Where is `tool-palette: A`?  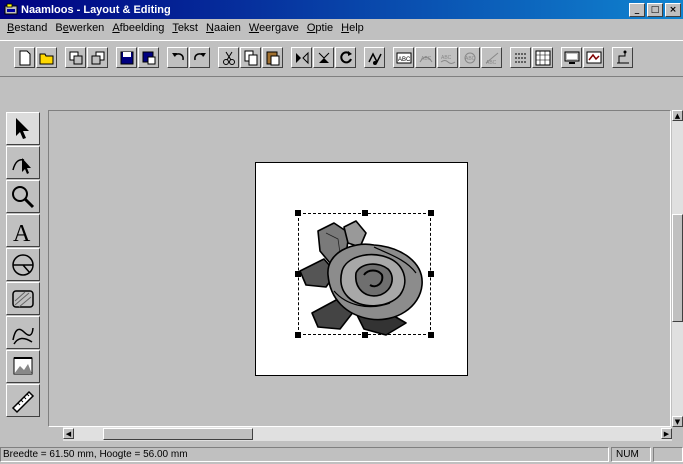
tool-palette: A is located at coordinates (24, 268).